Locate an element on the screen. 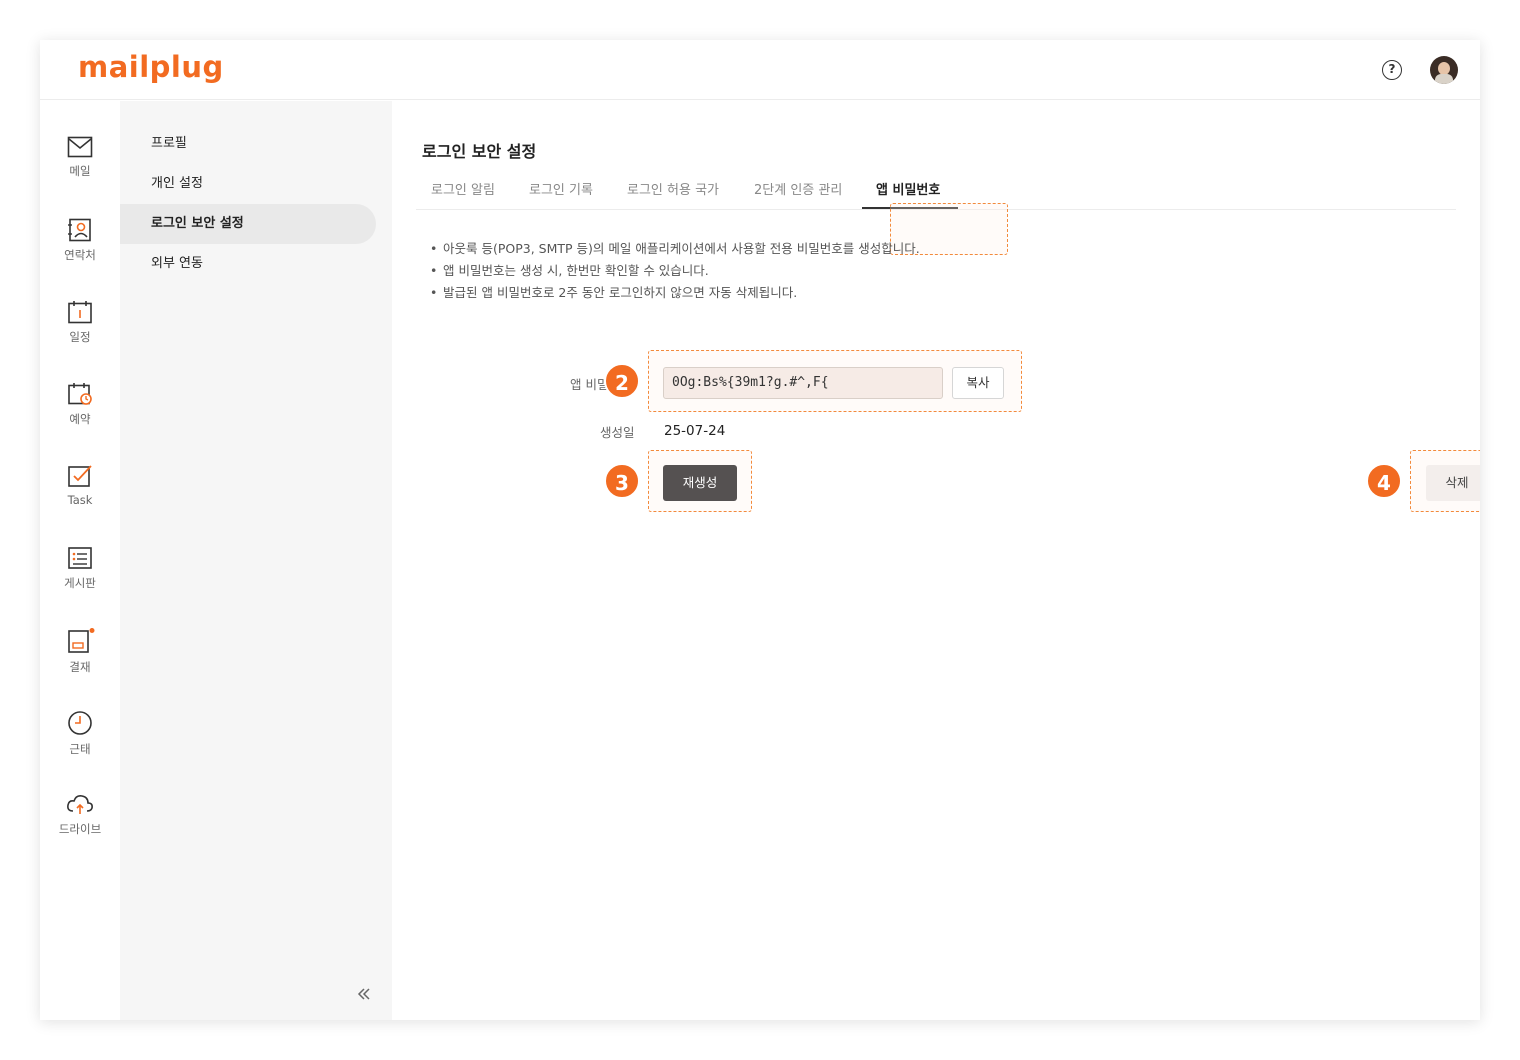 This screenshot has height=1060, width=1520. avatar is located at coordinates (1444, 70).